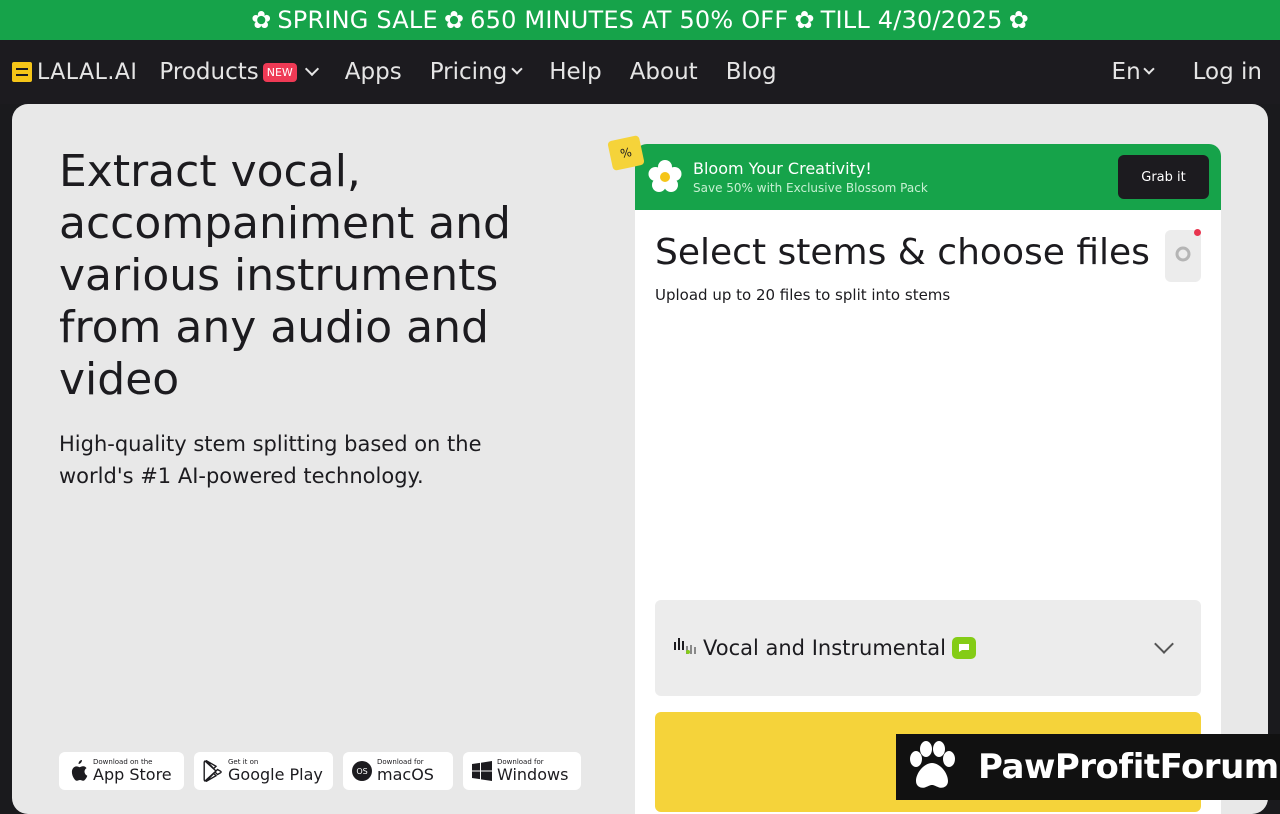  Describe the element at coordinates (468, 72) in the screenshot. I see `nav-item-label: Pricing` at that location.